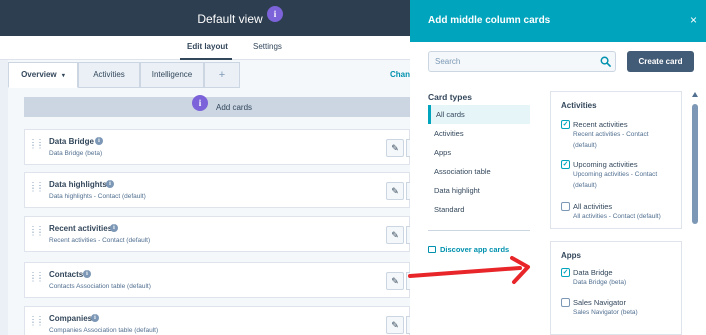  What do you see at coordinates (66, 274) in the screenshot?
I see `card-title: Contacts` at bounding box center [66, 274].